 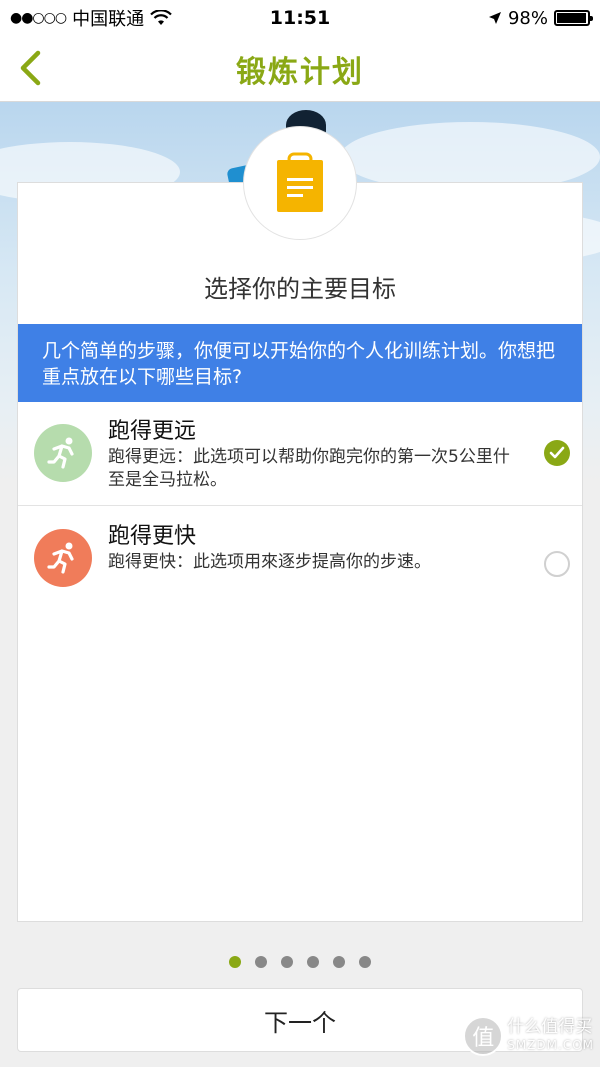 I want to click on option-title: 跑得更远, so click(x=152, y=431).